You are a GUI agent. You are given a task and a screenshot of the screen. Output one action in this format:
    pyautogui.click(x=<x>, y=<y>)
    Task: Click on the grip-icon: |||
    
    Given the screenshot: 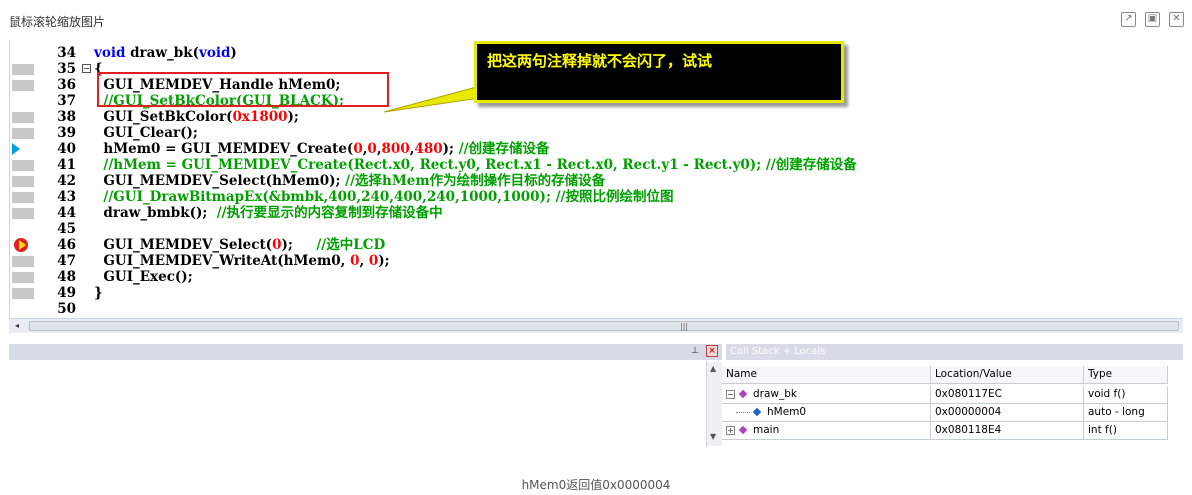 What is the action you would take?
    pyautogui.click(x=684, y=326)
    